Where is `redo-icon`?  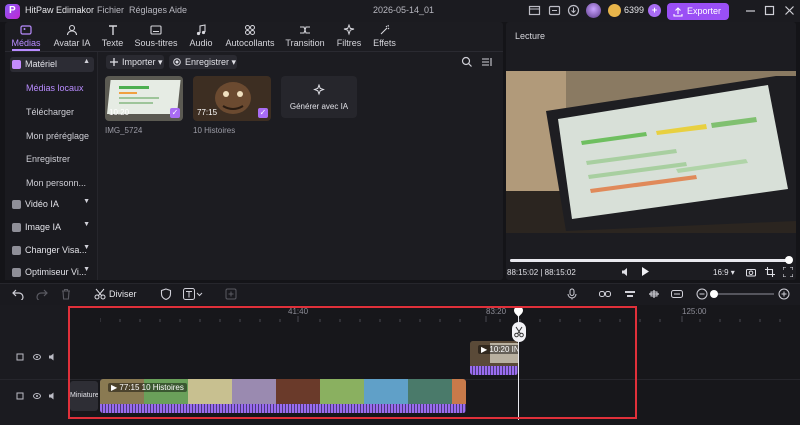
redo-icon is located at coordinates (42, 294).